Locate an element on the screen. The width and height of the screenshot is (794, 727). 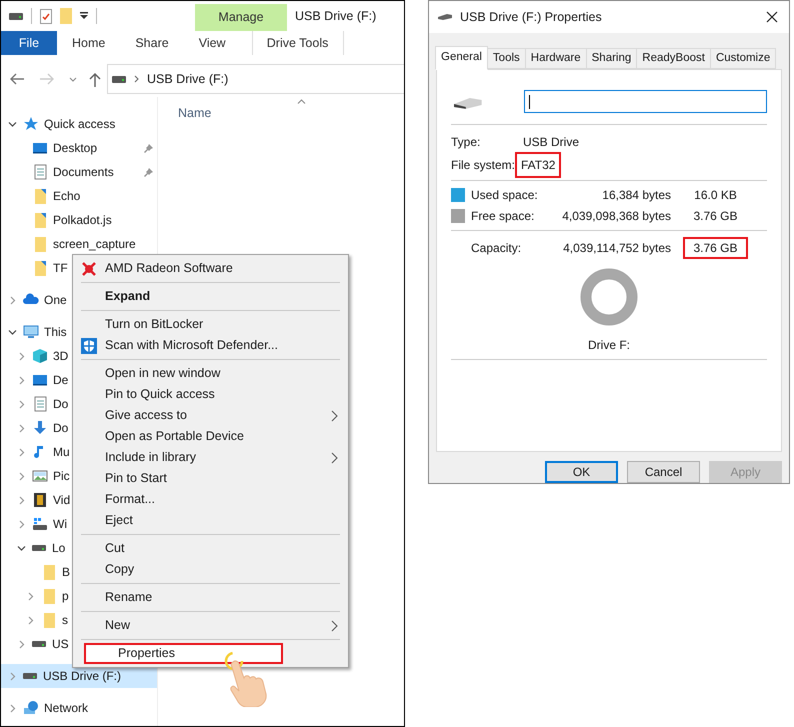
dialog-title: USB Drive (F:) Properties is located at coordinates (531, 17).